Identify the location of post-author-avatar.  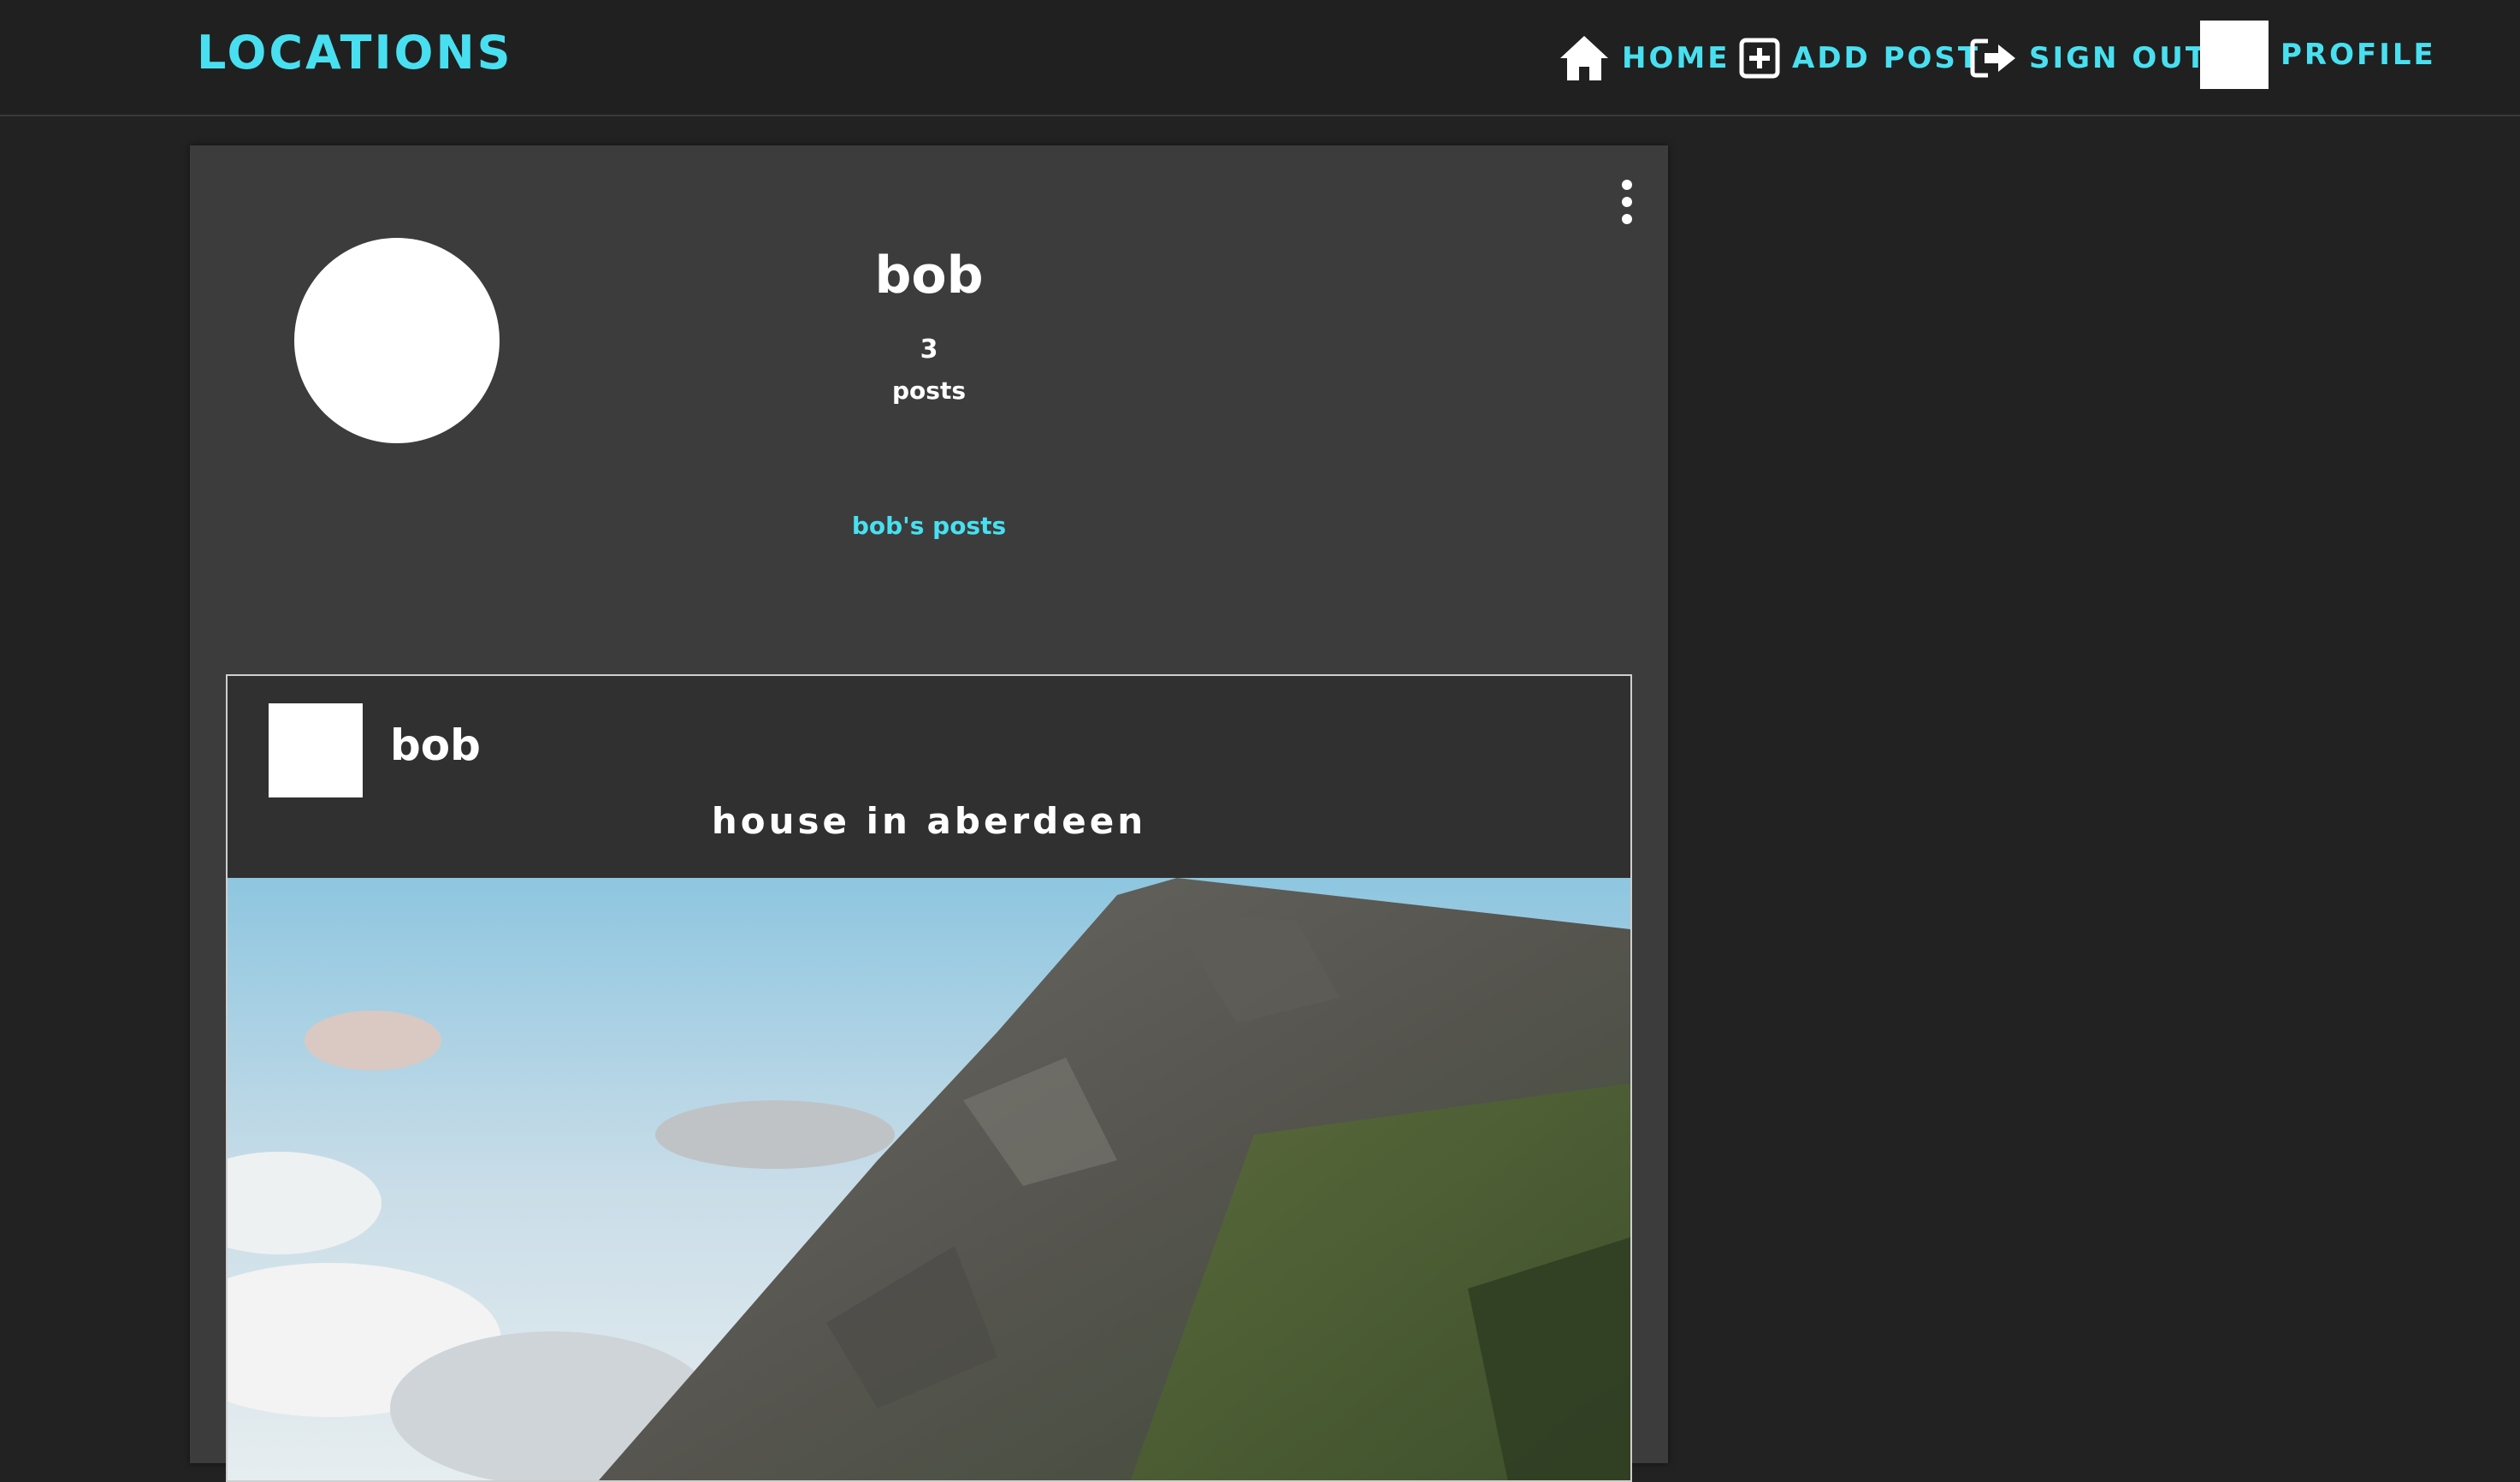
(316, 750).